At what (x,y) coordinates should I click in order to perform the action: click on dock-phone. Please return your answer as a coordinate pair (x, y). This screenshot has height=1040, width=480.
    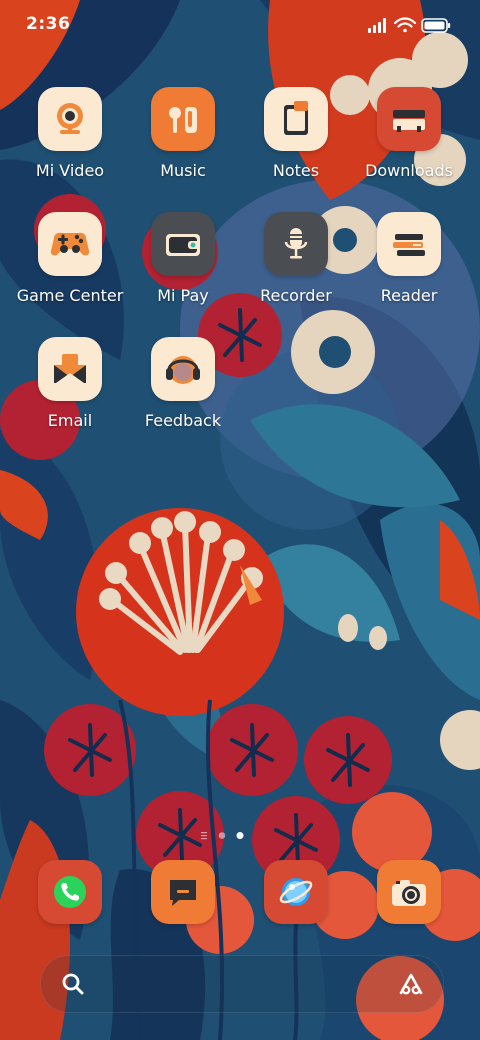
    Looking at the image, I should click on (70, 892).